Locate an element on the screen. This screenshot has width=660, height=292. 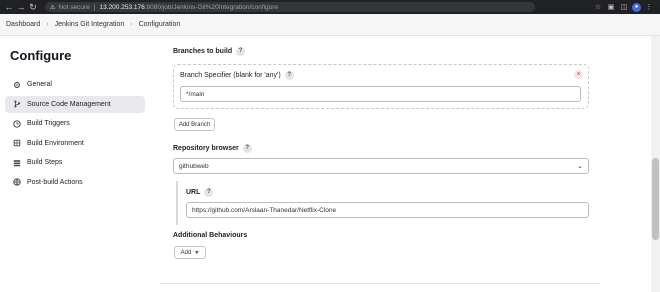
sidebar-item-post-build-actions: Post-build Actions is located at coordinates (75, 182).